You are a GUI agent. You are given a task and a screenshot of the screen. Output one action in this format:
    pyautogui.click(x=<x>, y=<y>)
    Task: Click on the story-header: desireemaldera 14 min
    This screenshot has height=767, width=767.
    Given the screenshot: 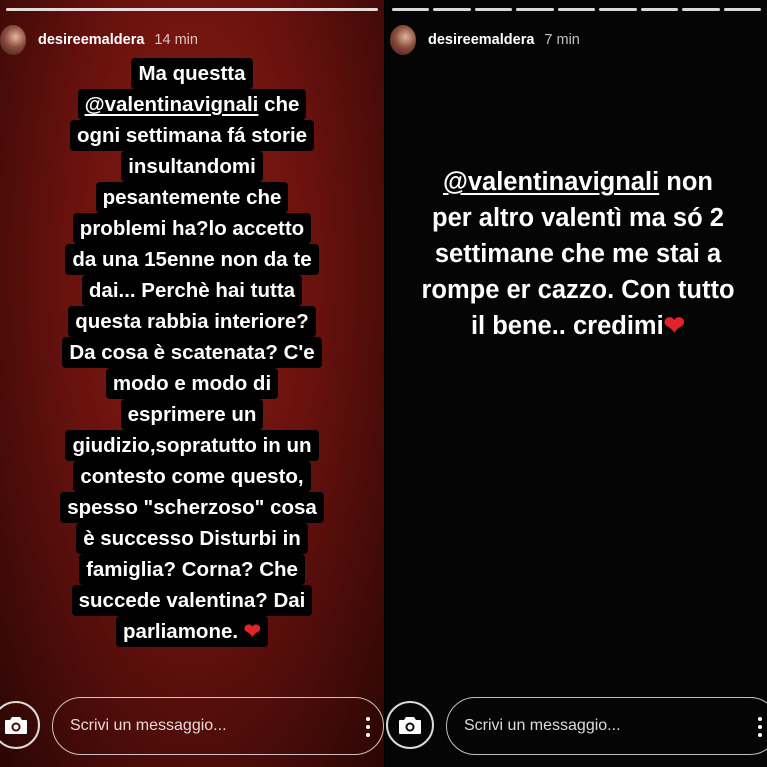 What is the action you would take?
    pyautogui.click(x=192, y=40)
    